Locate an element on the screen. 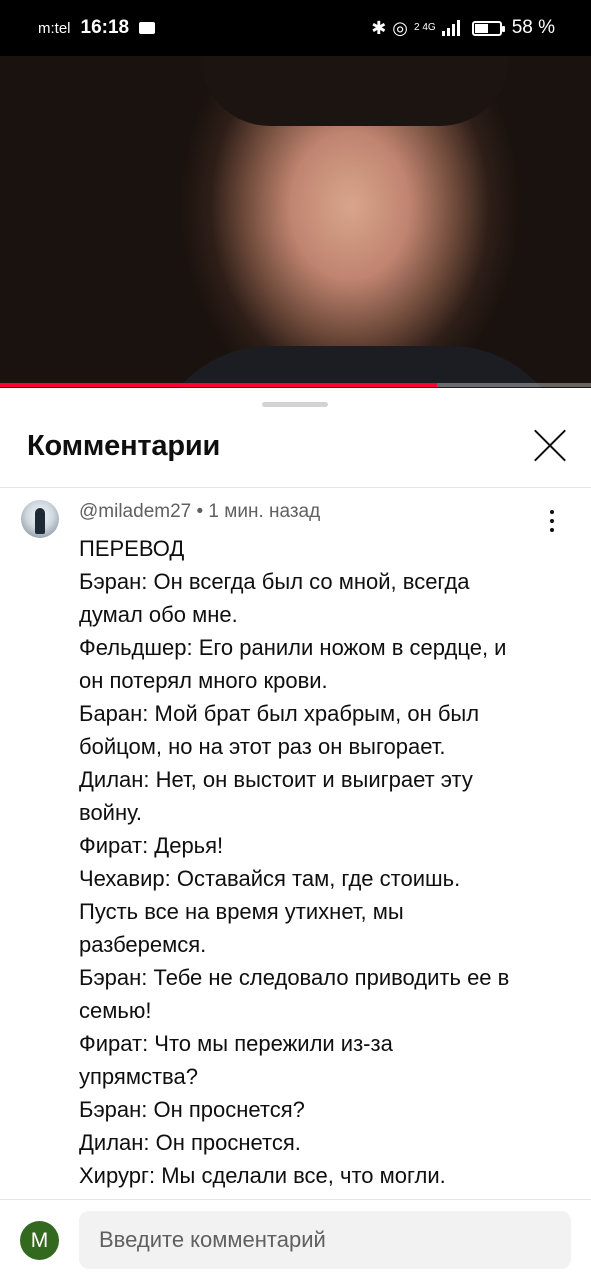 The height and width of the screenshot is (1280, 591). comment-line: он потерял много крови. is located at coordinates (203, 680).